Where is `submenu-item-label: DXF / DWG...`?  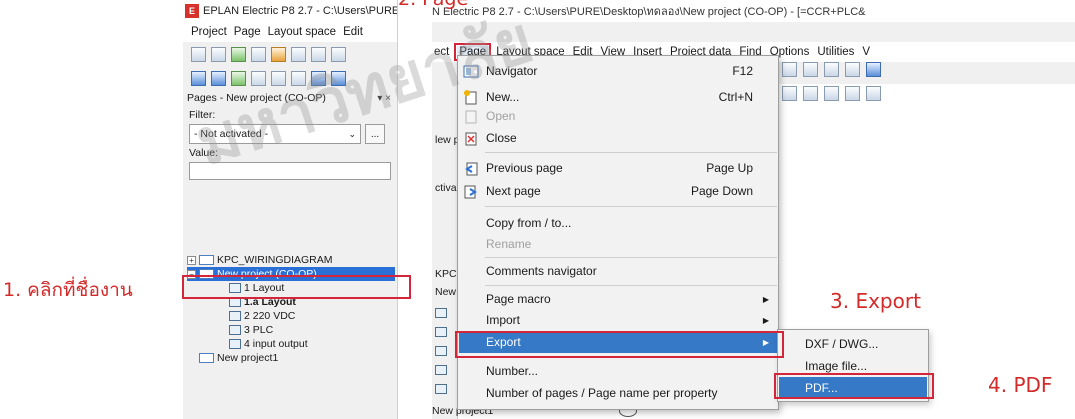 submenu-item-label: DXF / DWG... is located at coordinates (842, 344).